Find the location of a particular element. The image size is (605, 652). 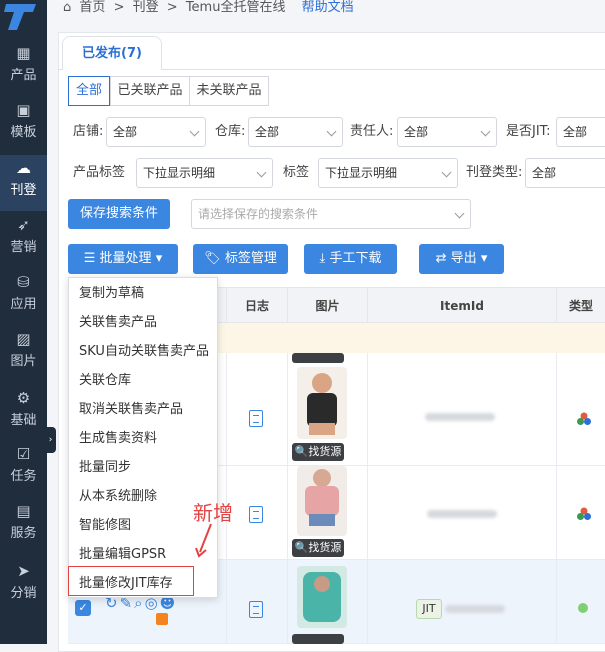

tag-value: 下拉显示明细 is located at coordinates (361, 173).